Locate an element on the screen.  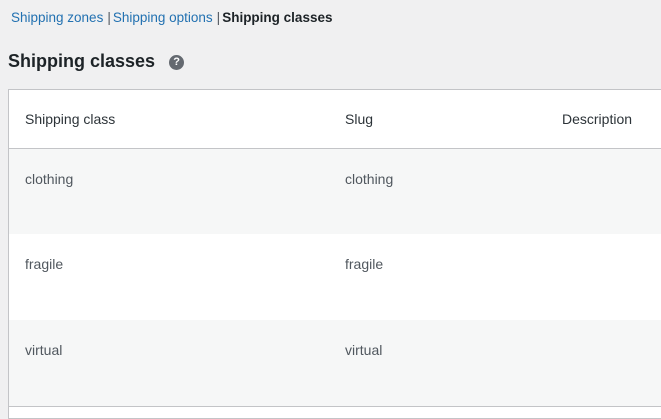
shipping-class-name: clothing is located at coordinates (49, 178).